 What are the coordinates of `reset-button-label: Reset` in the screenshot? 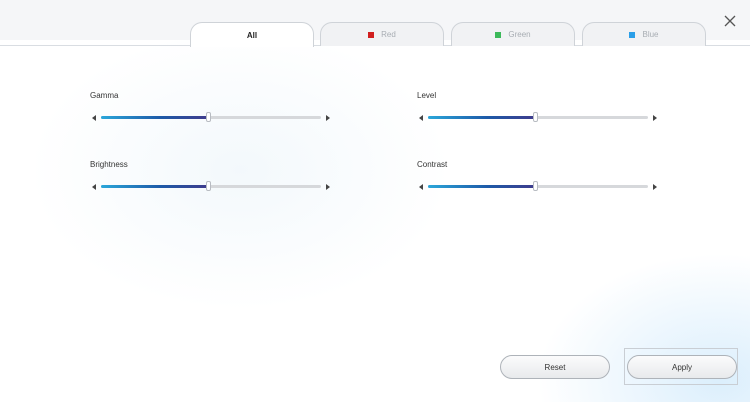 It's located at (555, 367).